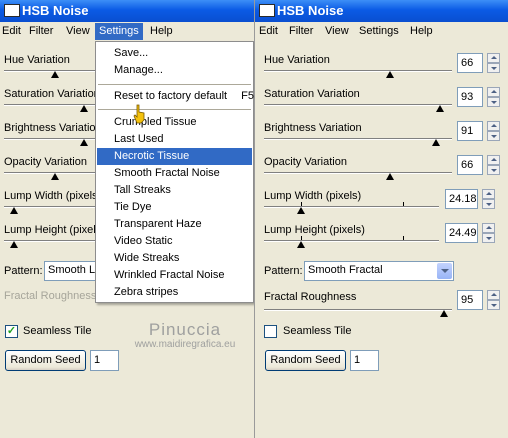  What do you see at coordinates (444, 313) in the screenshot?
I see `fractal-roughness-slider-thumb` at bounding box center [444, 313].